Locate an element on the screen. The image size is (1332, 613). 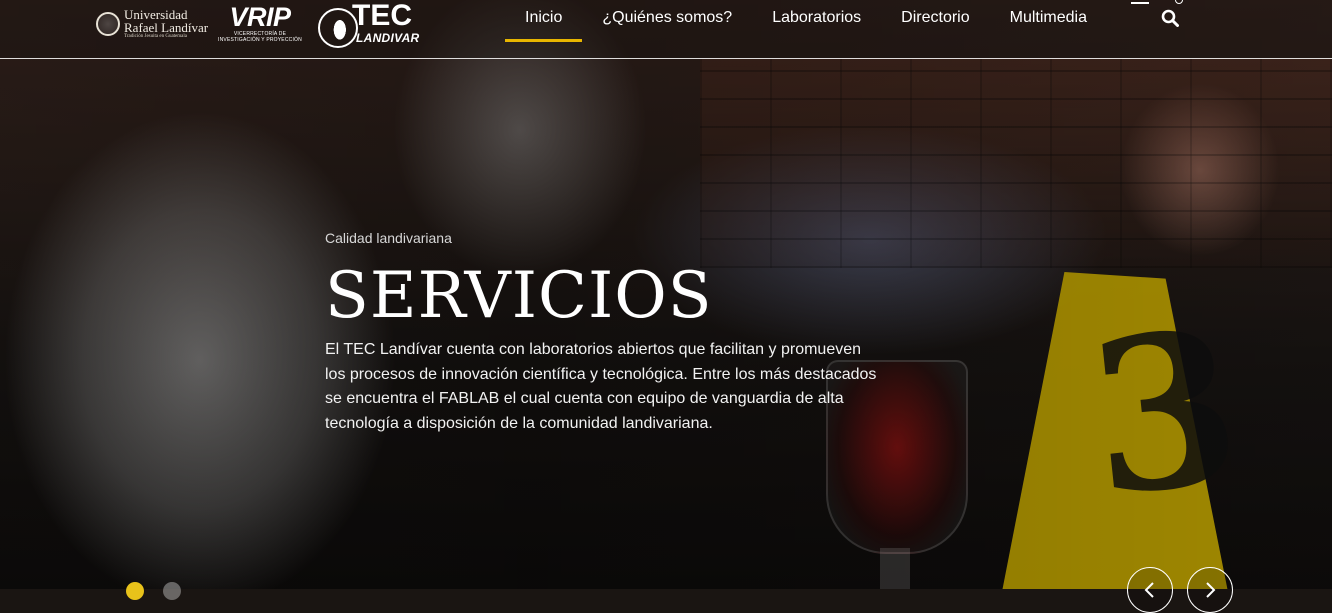
chevron-right-icon is located at coordinates (1211, 590).